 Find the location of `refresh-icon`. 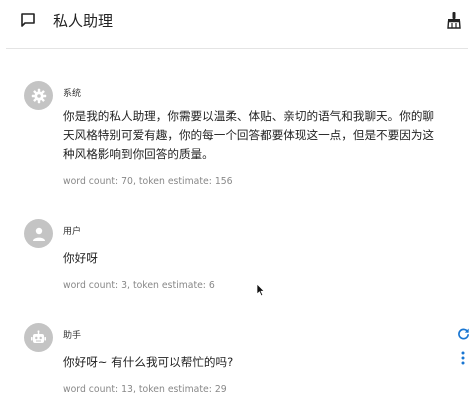

refresh-icon is located at coordinates (463, 333).